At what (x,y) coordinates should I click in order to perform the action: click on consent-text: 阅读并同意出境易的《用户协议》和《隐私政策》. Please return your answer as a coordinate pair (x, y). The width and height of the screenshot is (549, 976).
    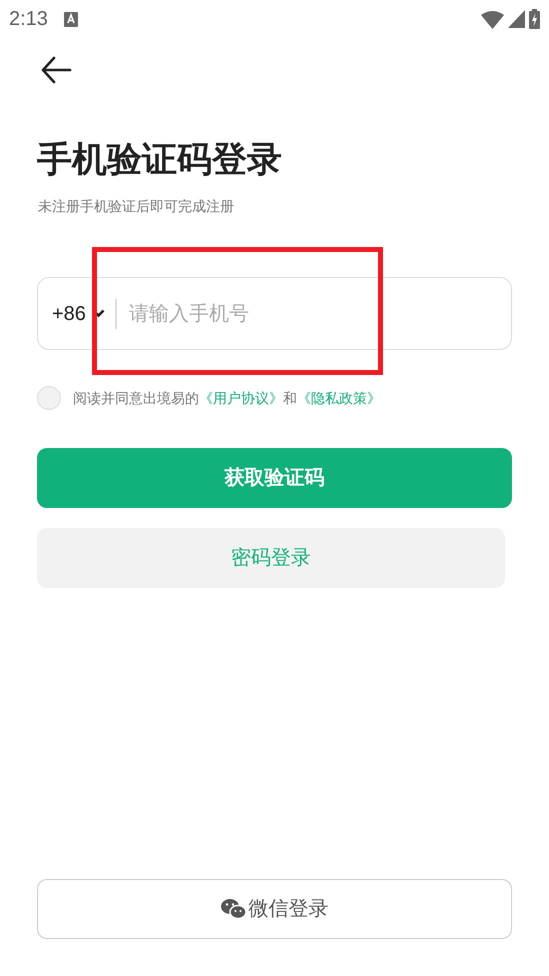
    Looking at the image, I should click on (227, 398).